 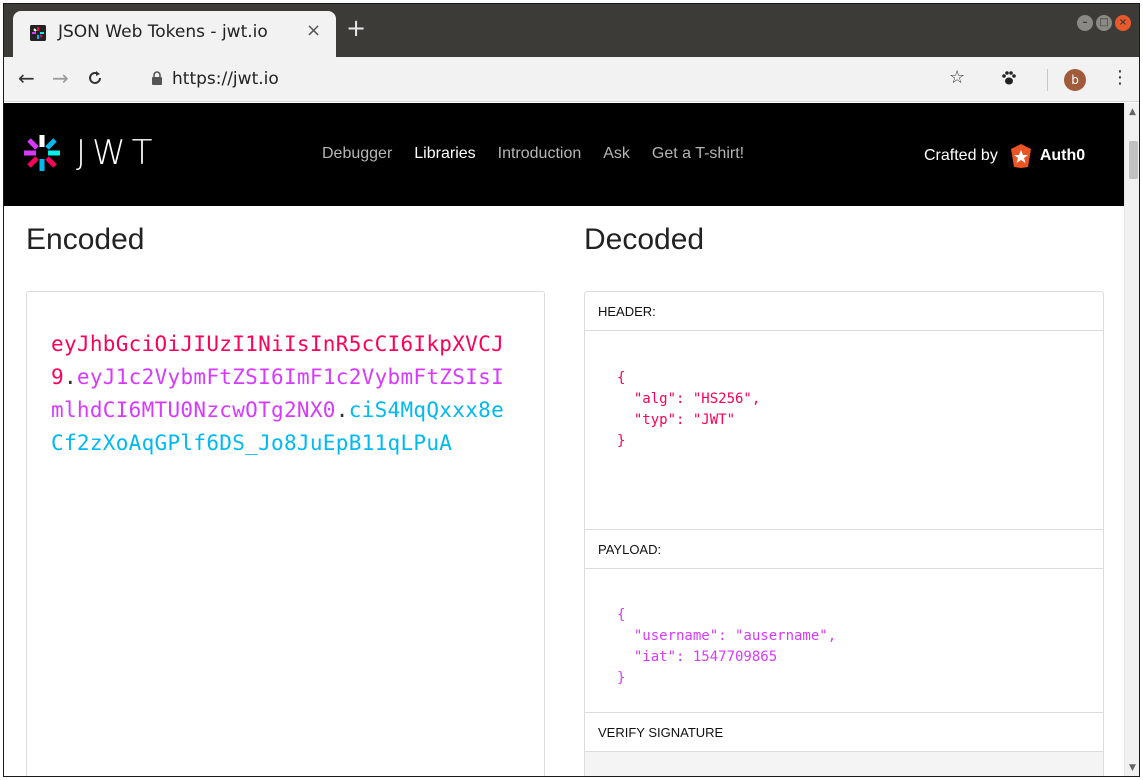 What do you see at coordinates (60, 78) in the screenshot?
I see `forward-icon: →` at bounding box center [60, 78].